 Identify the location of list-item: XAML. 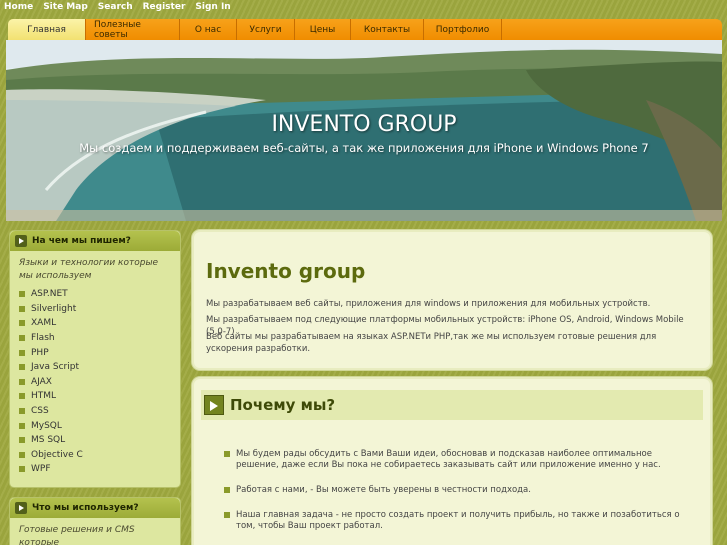
(99, 323).